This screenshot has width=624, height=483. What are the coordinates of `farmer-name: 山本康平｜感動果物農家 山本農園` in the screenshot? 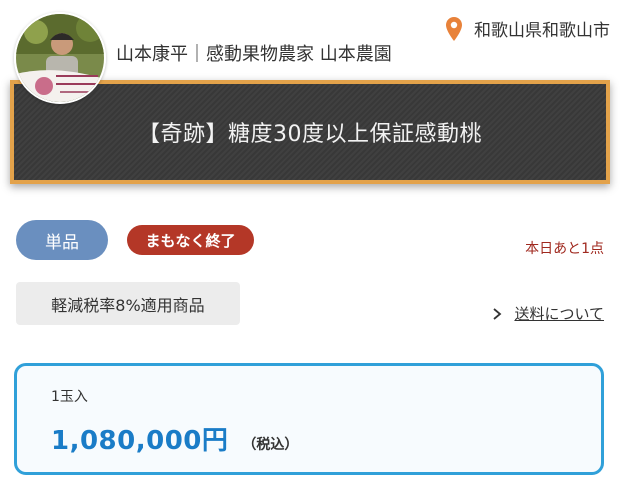 It's located at (254, 53).